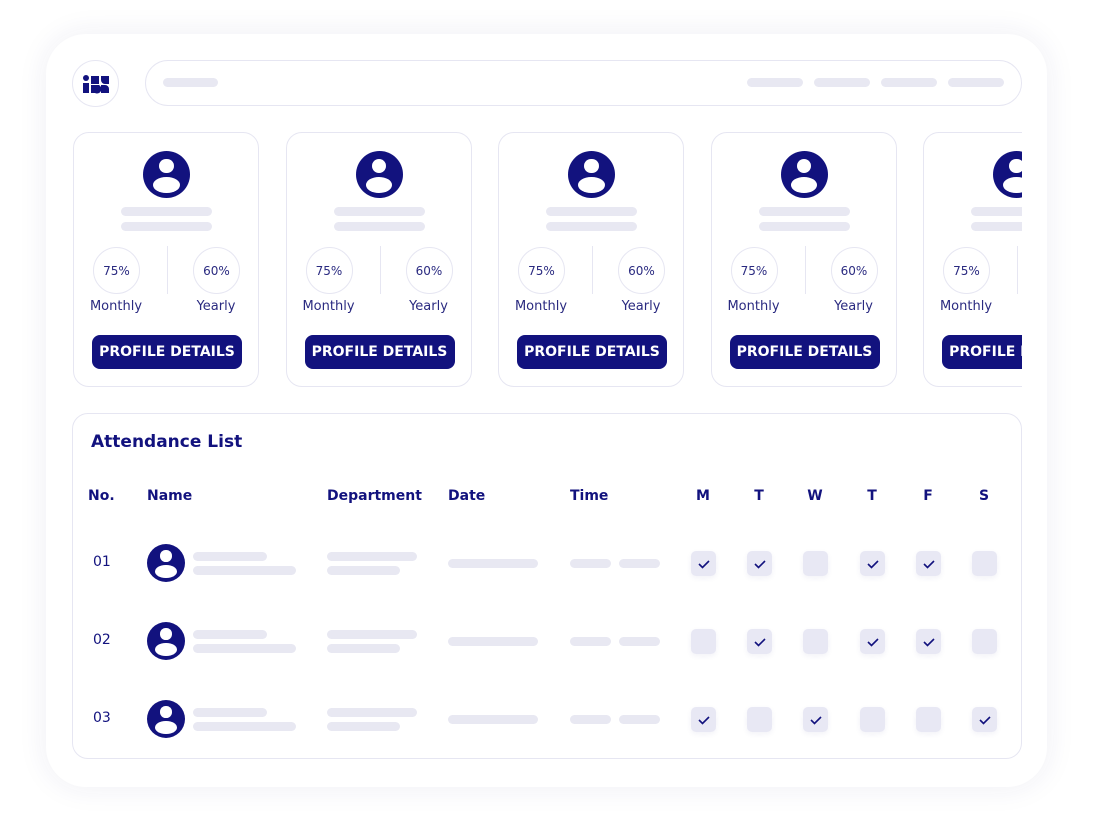  What do you see at coordinates (102, 640) in the screenshot?
I see `row-number: 02` at bounding box center [102, 640].